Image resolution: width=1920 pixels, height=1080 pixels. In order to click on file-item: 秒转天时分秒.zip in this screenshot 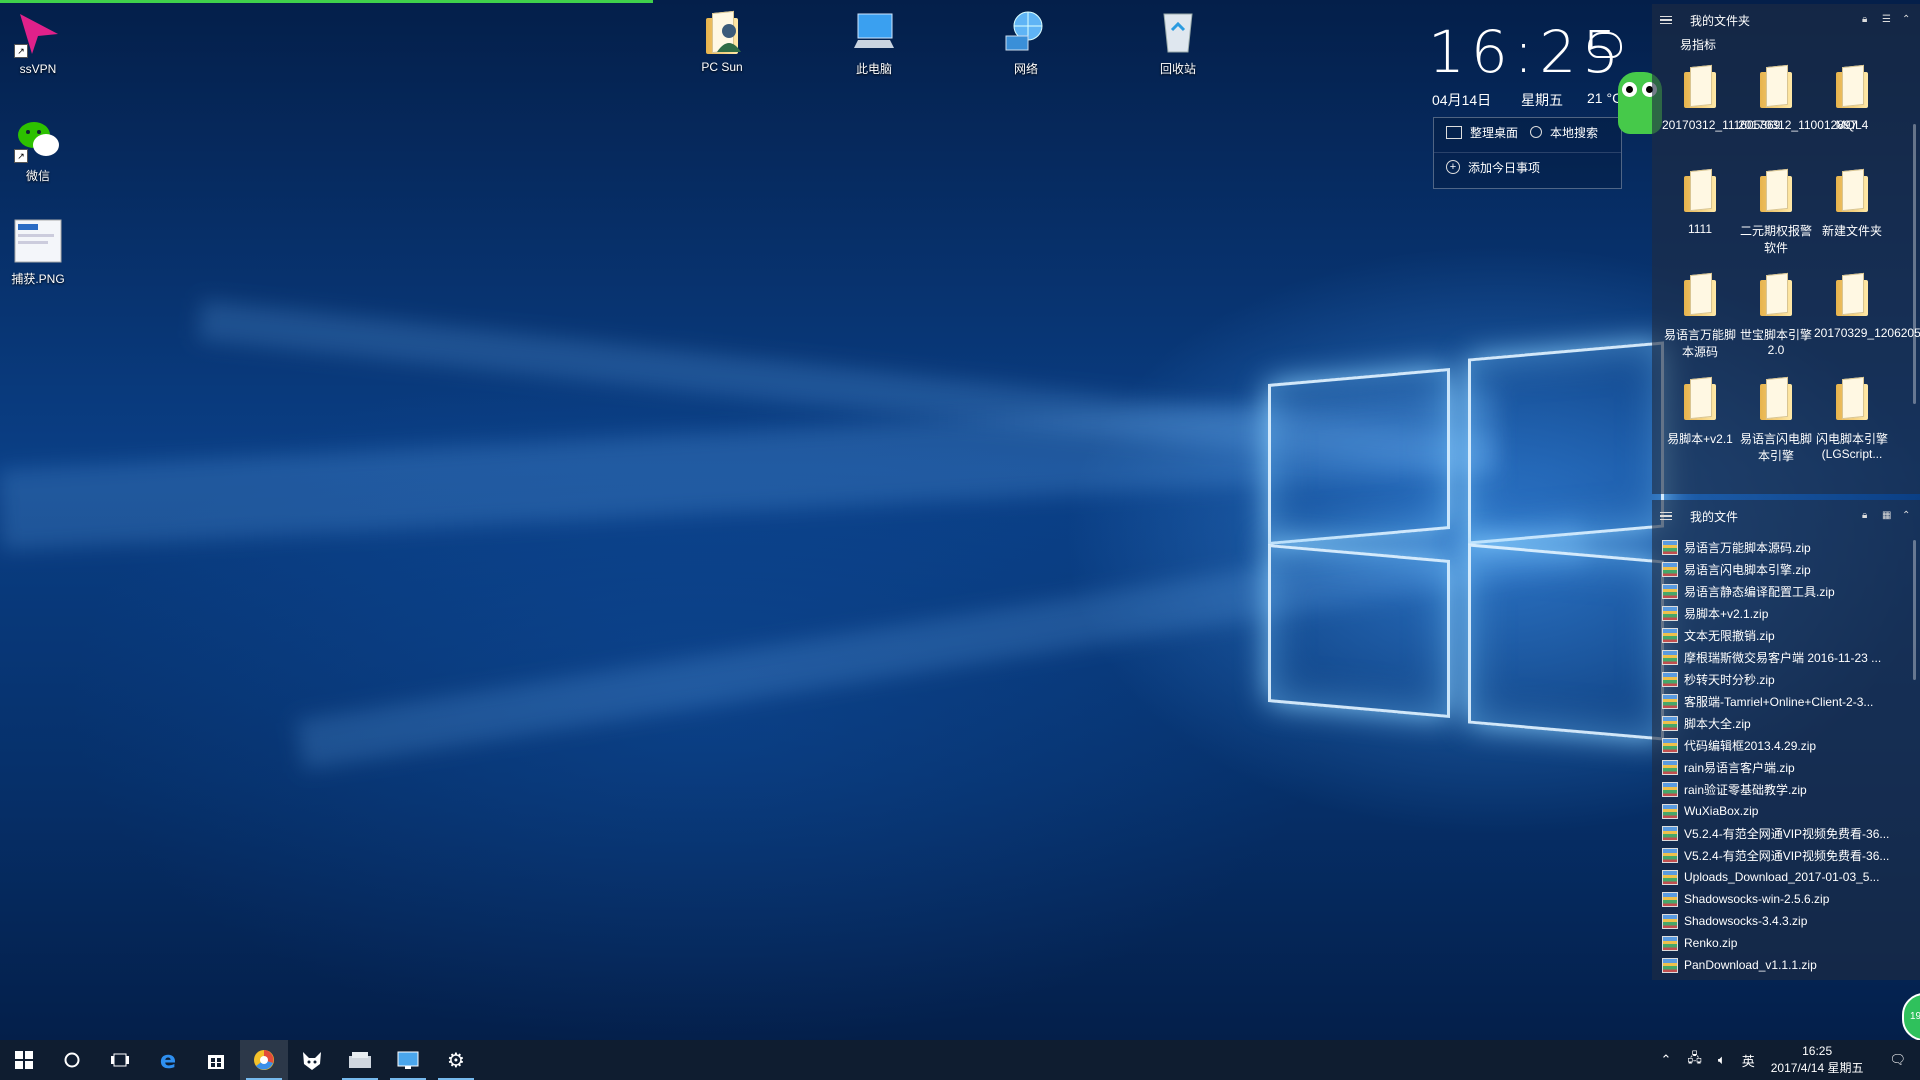, I will do `click(1791, 679)`.